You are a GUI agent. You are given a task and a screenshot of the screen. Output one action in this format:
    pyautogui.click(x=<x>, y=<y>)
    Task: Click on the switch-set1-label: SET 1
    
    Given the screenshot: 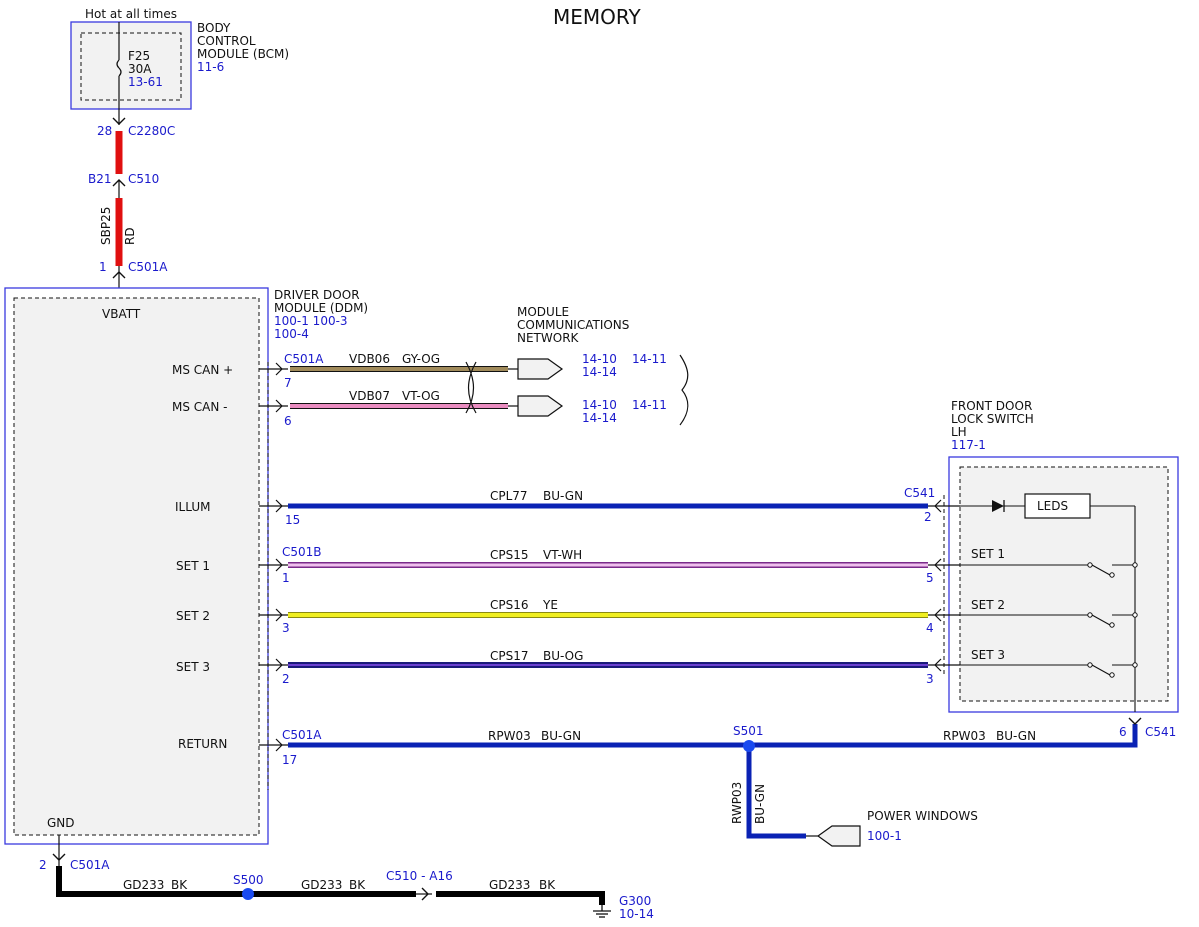 What is the action you would take?
    pyautogui.click(x=988, y=554)
    